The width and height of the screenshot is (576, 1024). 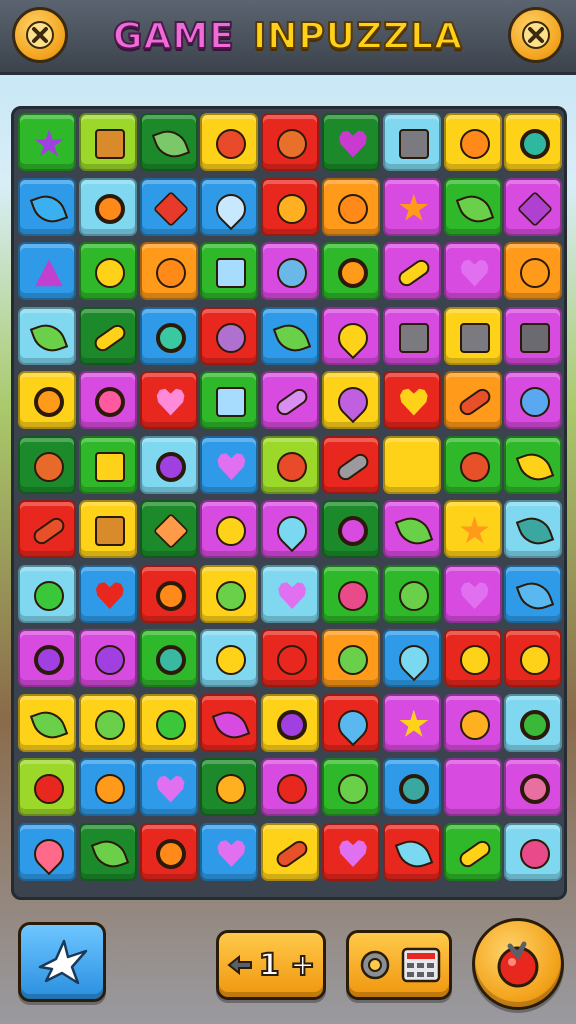 I want to click on counter-button: 1 +, so click(x=271, y=965).